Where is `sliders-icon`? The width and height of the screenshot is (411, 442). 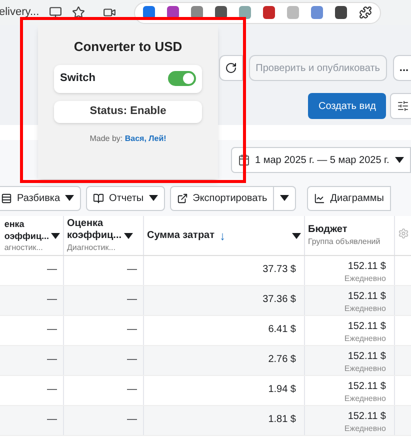
sliders-icon is located at coordinates (402, 106).